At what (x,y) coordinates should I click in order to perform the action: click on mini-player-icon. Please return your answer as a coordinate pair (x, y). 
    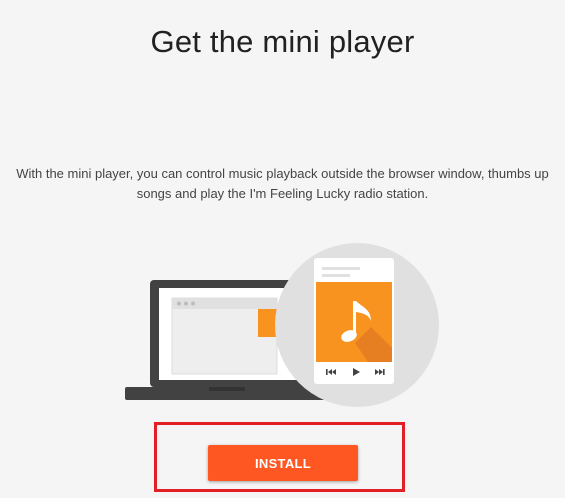
    Looking at the image, I should click on (354, 321).